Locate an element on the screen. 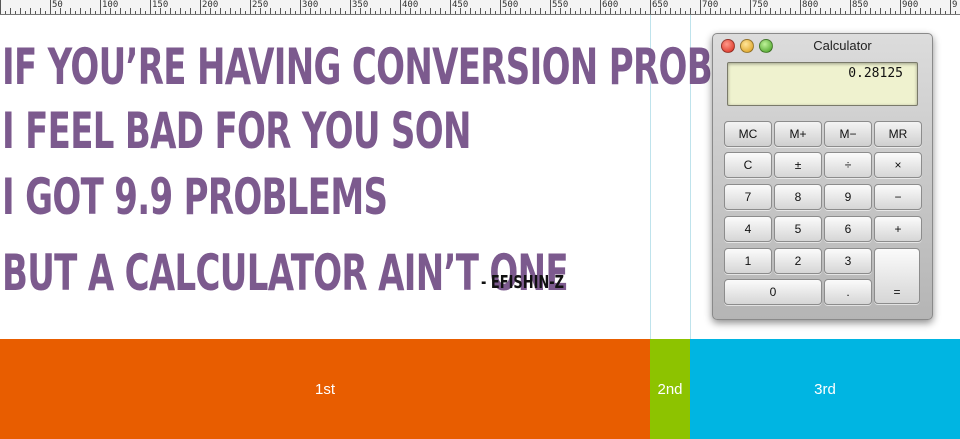  ruler-label: 200 is located at coordinates (210, 5).